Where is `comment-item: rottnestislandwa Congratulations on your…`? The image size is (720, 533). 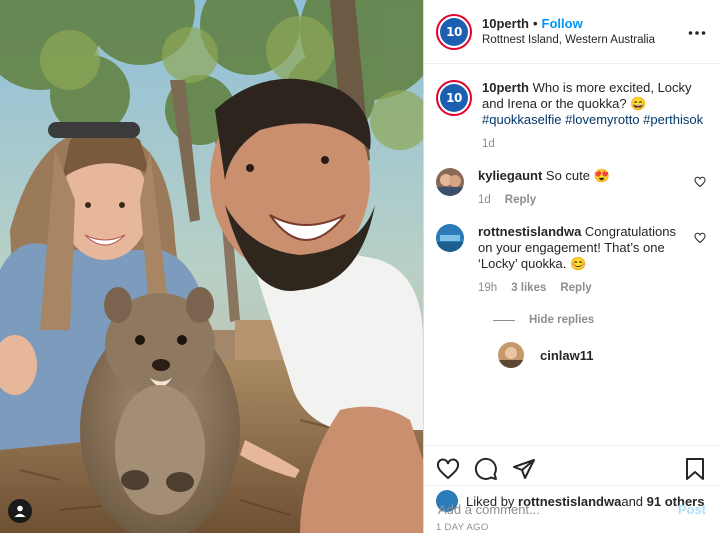 comment-item: rottnestislandwa Congratulations on your… is located at coordinates (571, 260).